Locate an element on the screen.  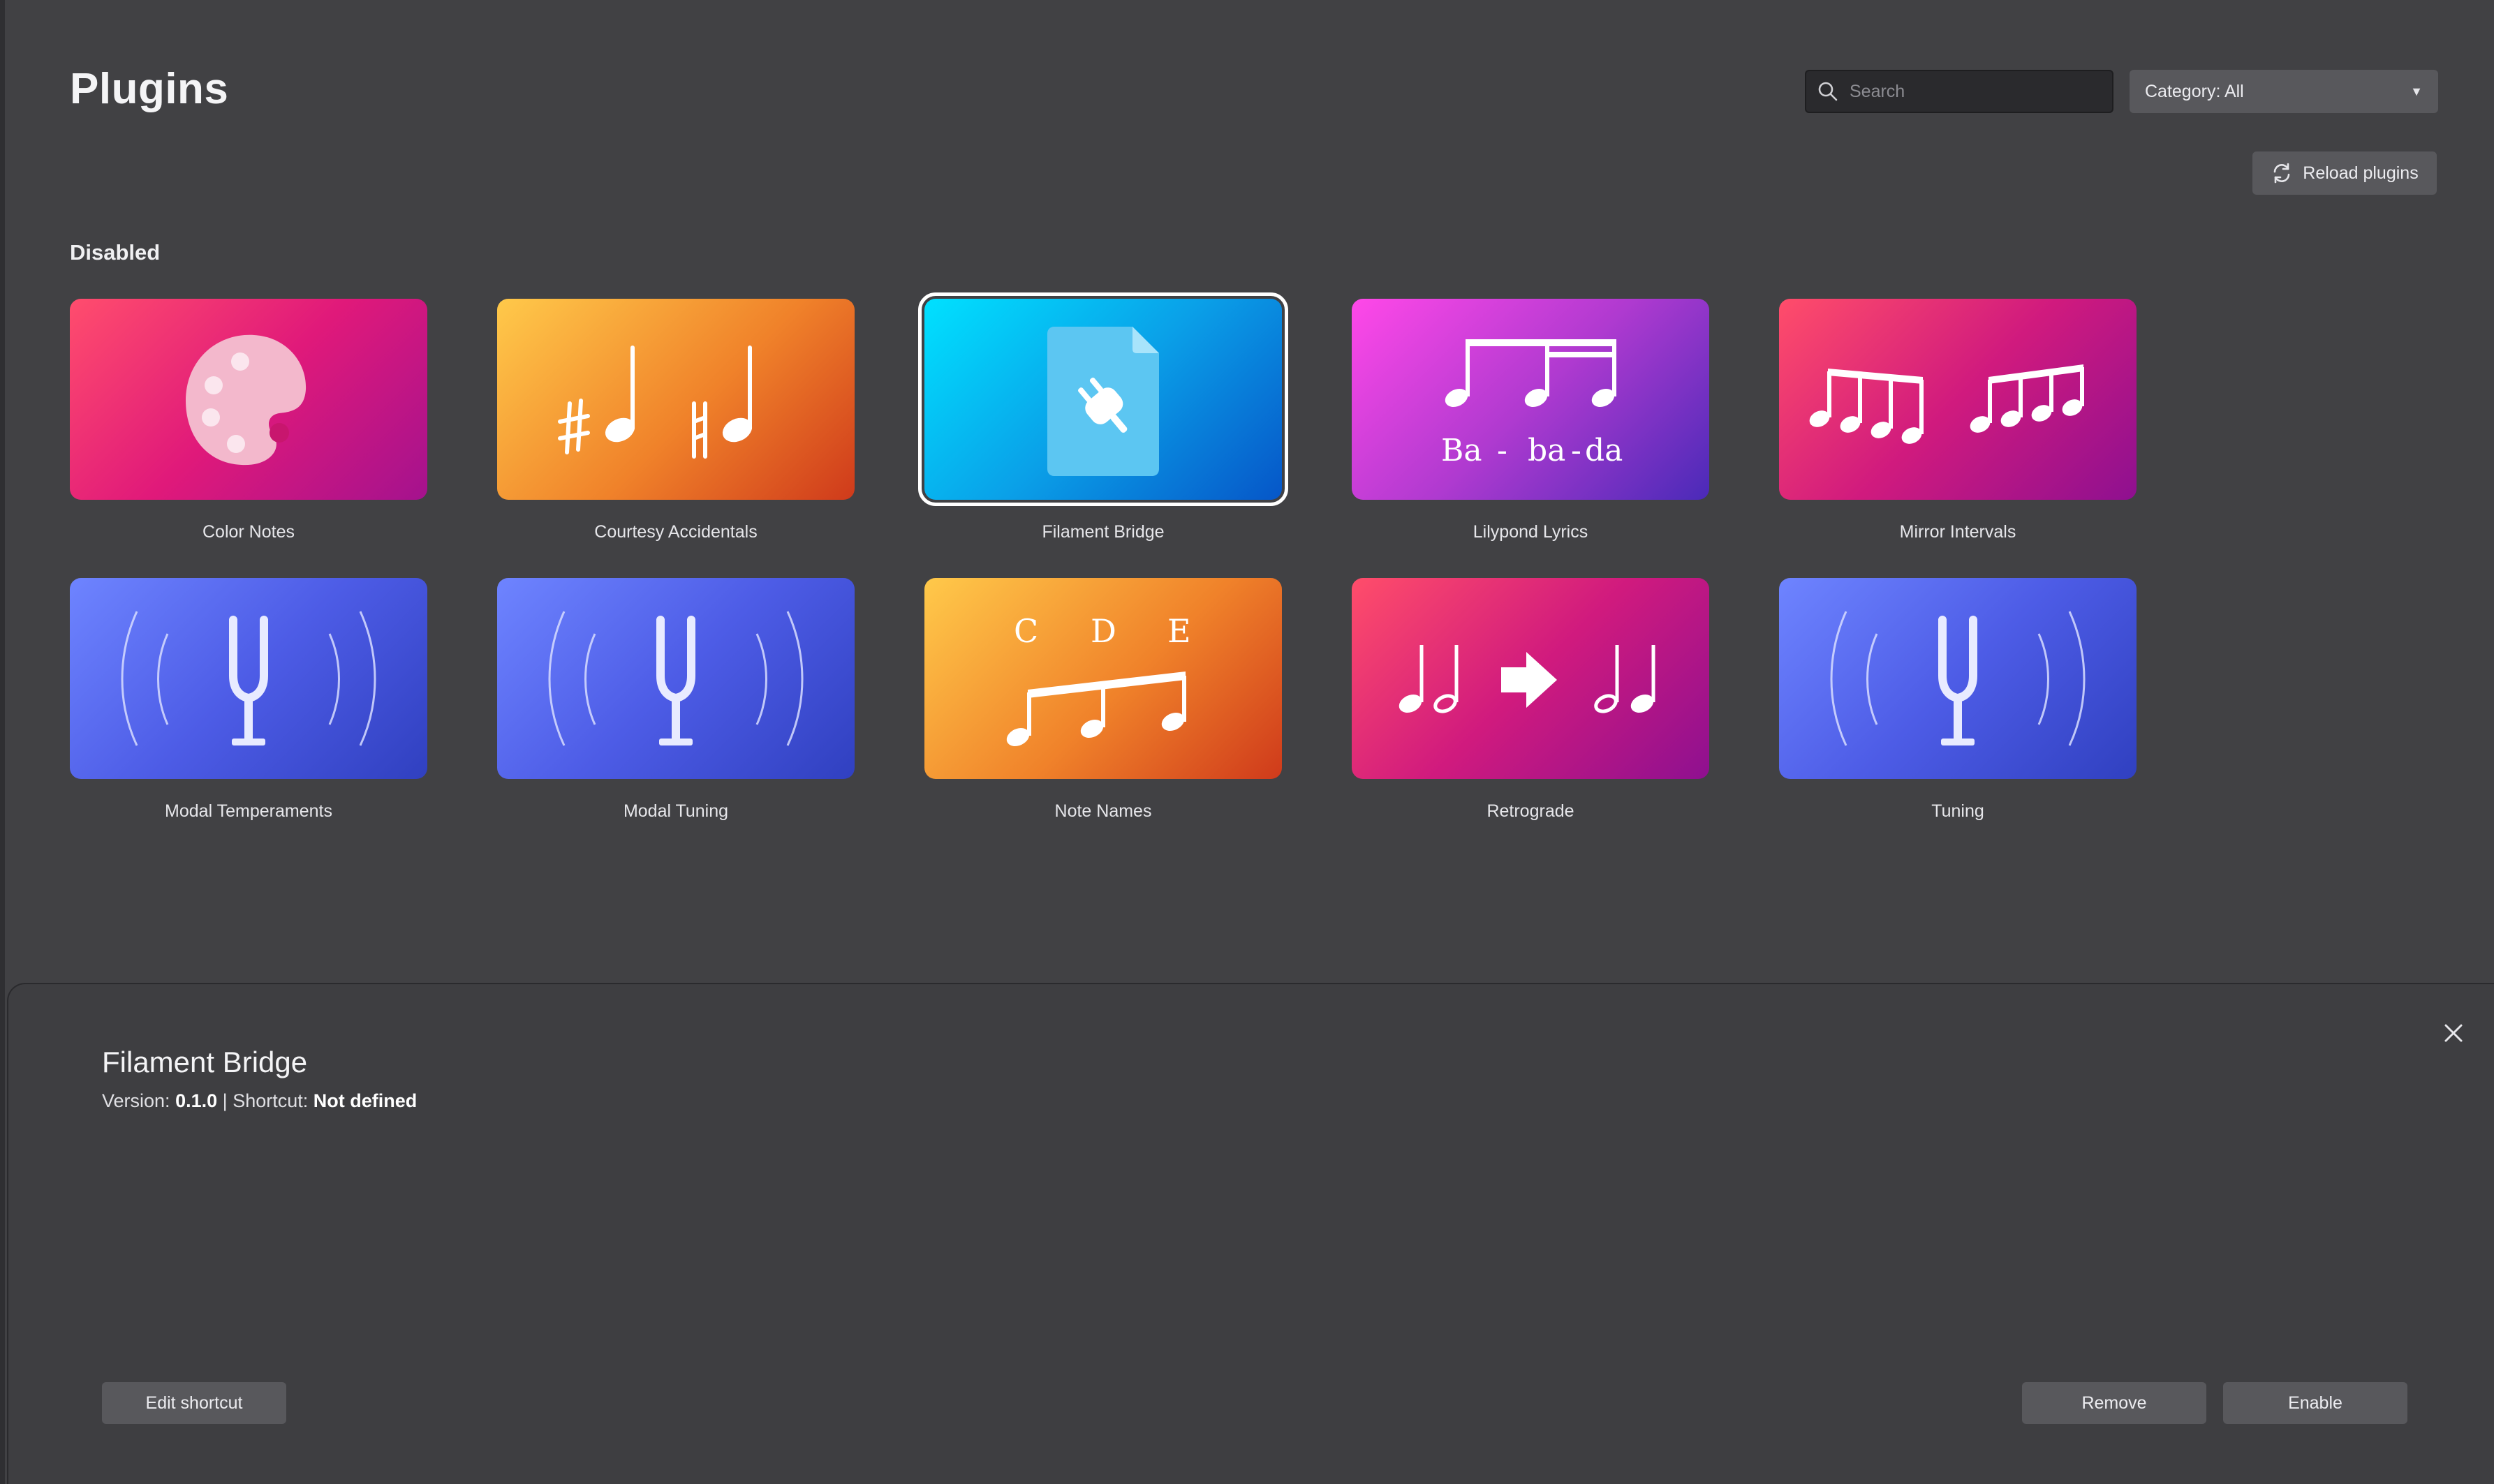
details-meta: Version: 0.1.0 | Shortcut: Not defined is located at coordinates (259, 1101).